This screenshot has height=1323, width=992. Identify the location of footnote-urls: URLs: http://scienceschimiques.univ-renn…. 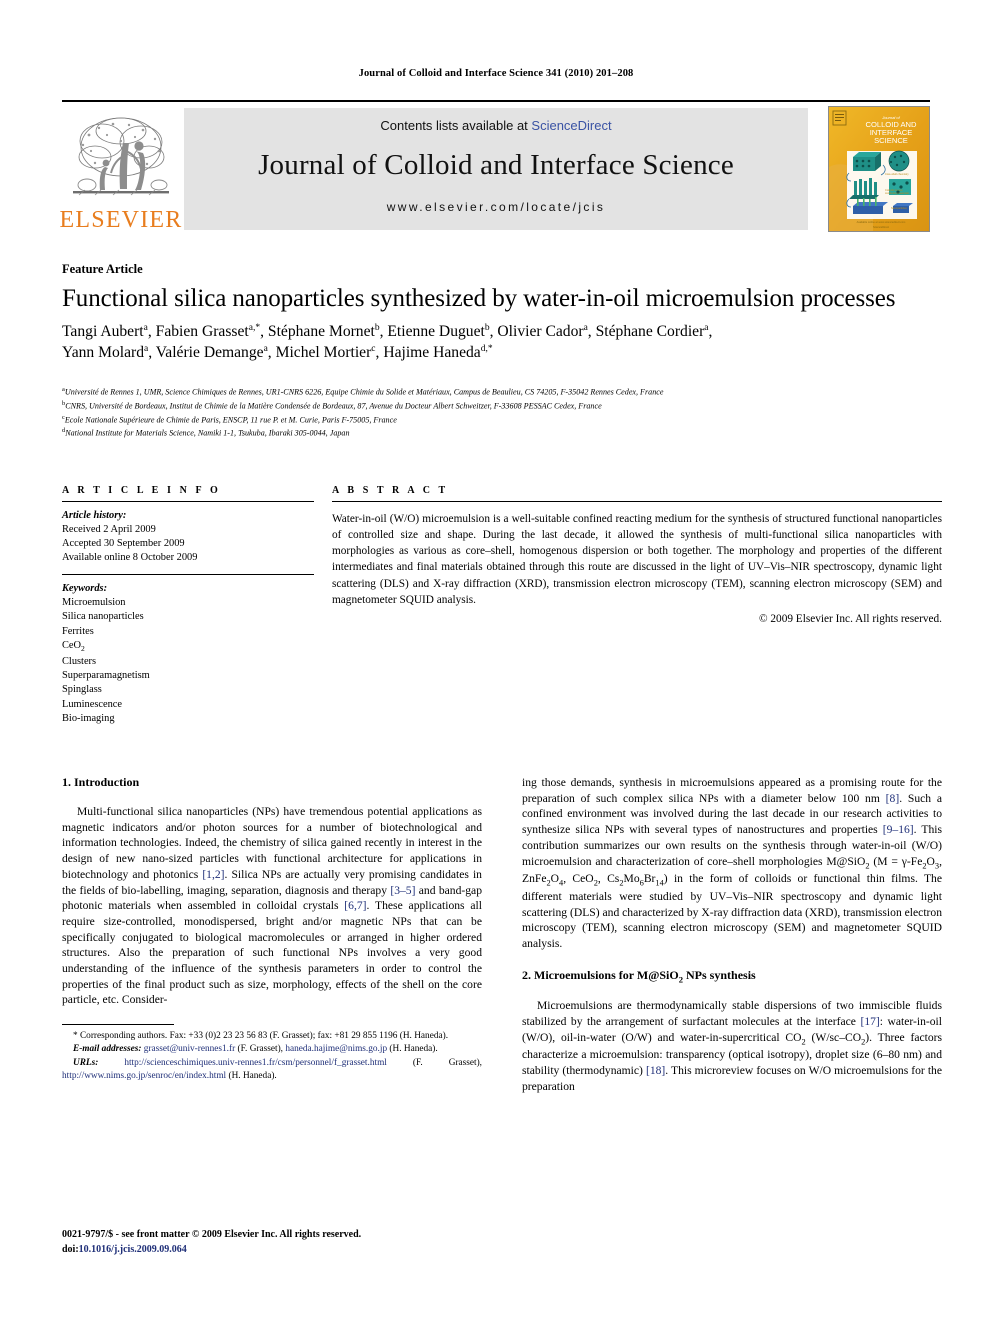
(272, 1070).